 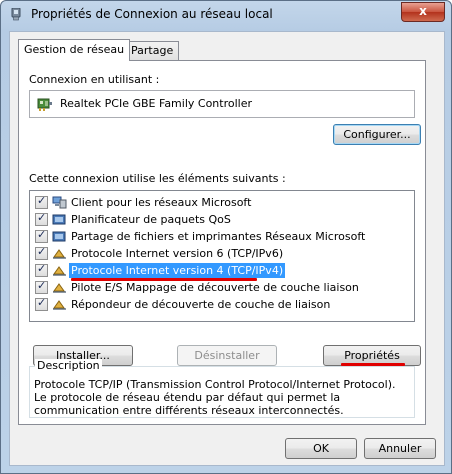 I want to click on cancel-button-label: Annuler, so click(x=400, y=448).